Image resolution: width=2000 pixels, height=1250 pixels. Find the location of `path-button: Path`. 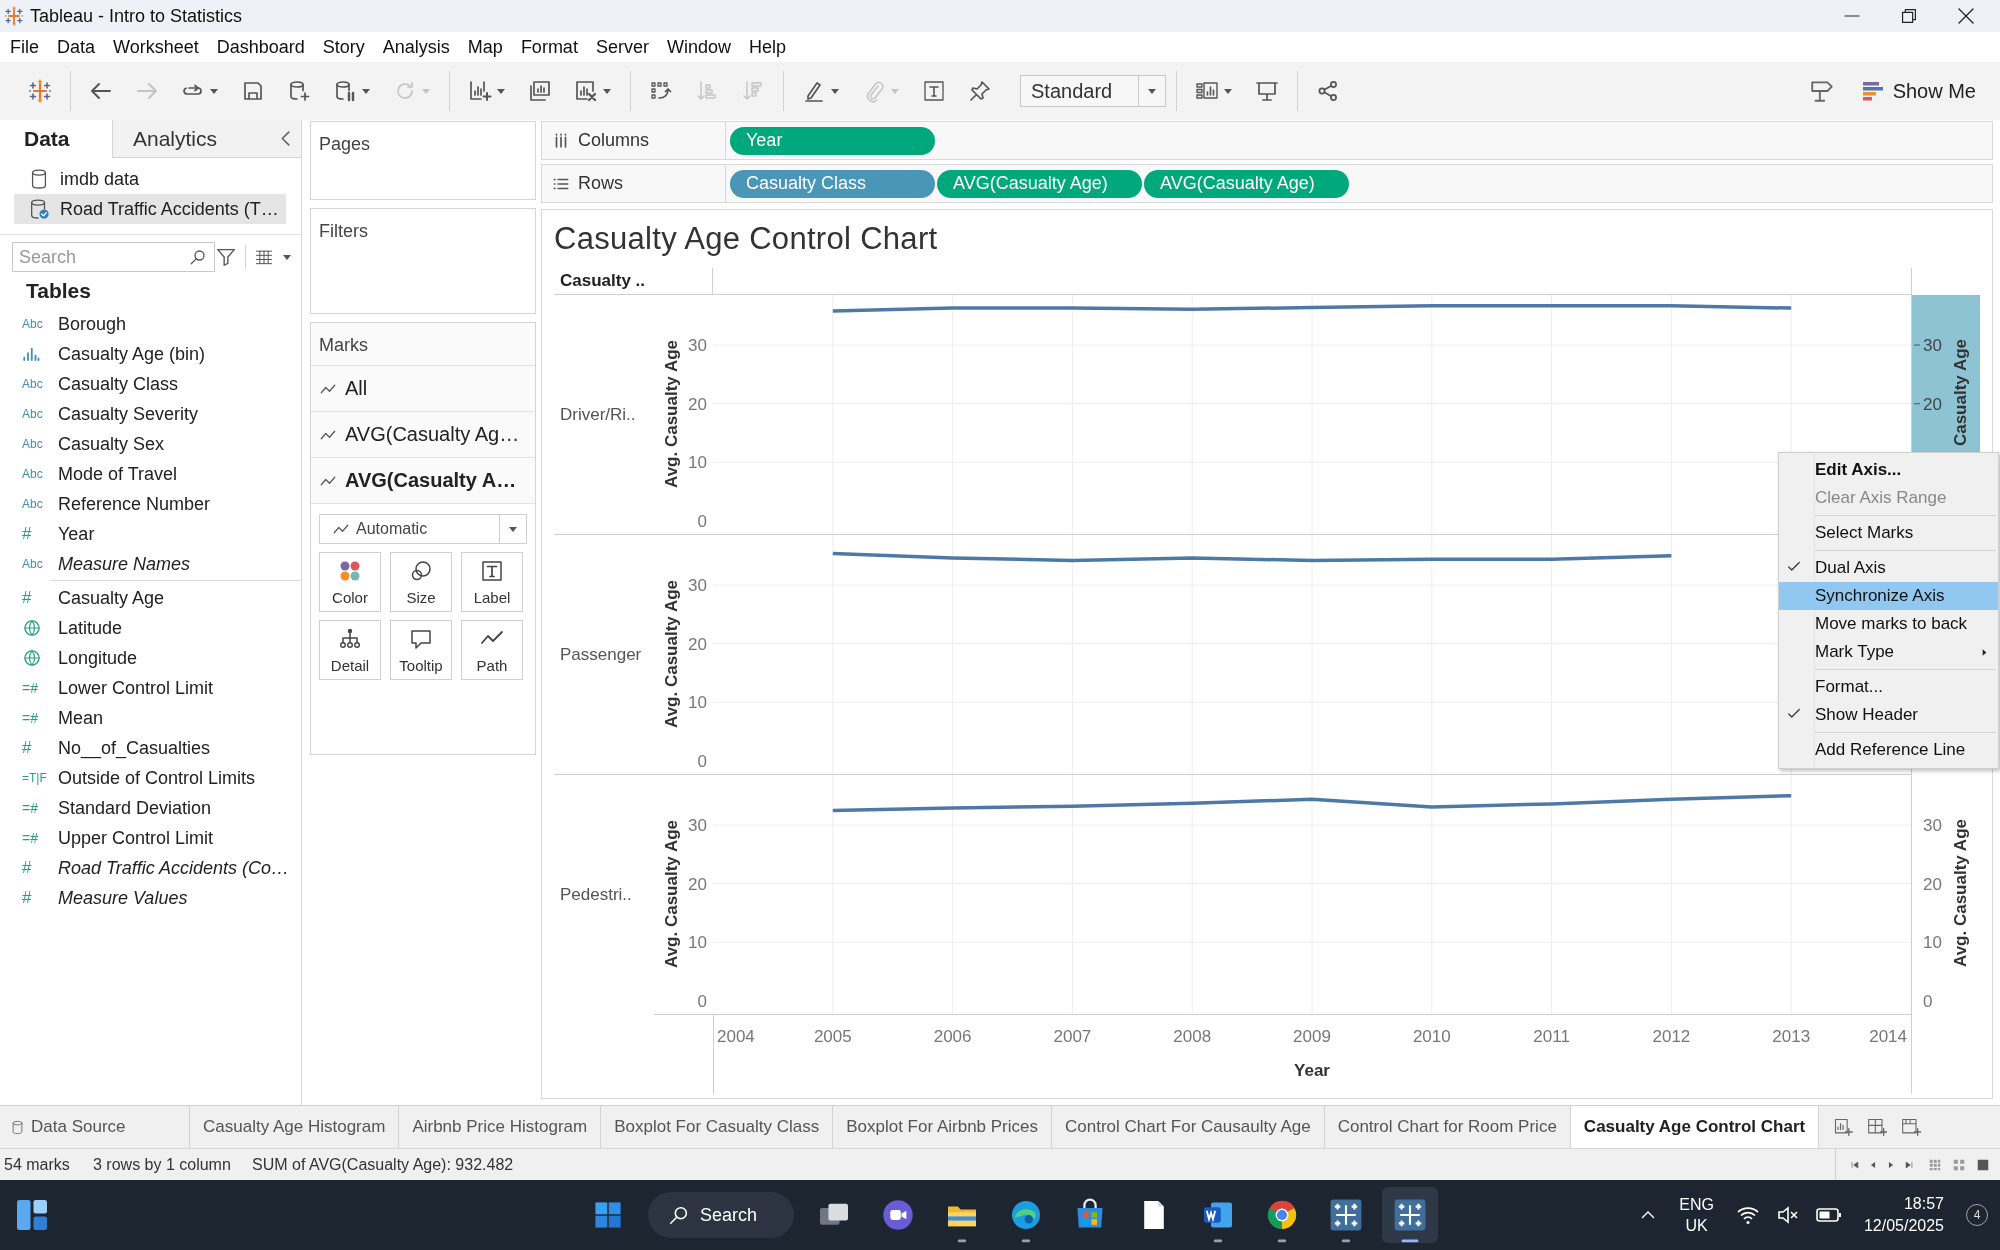

path-button: Path is located at coordinates (492, 650).